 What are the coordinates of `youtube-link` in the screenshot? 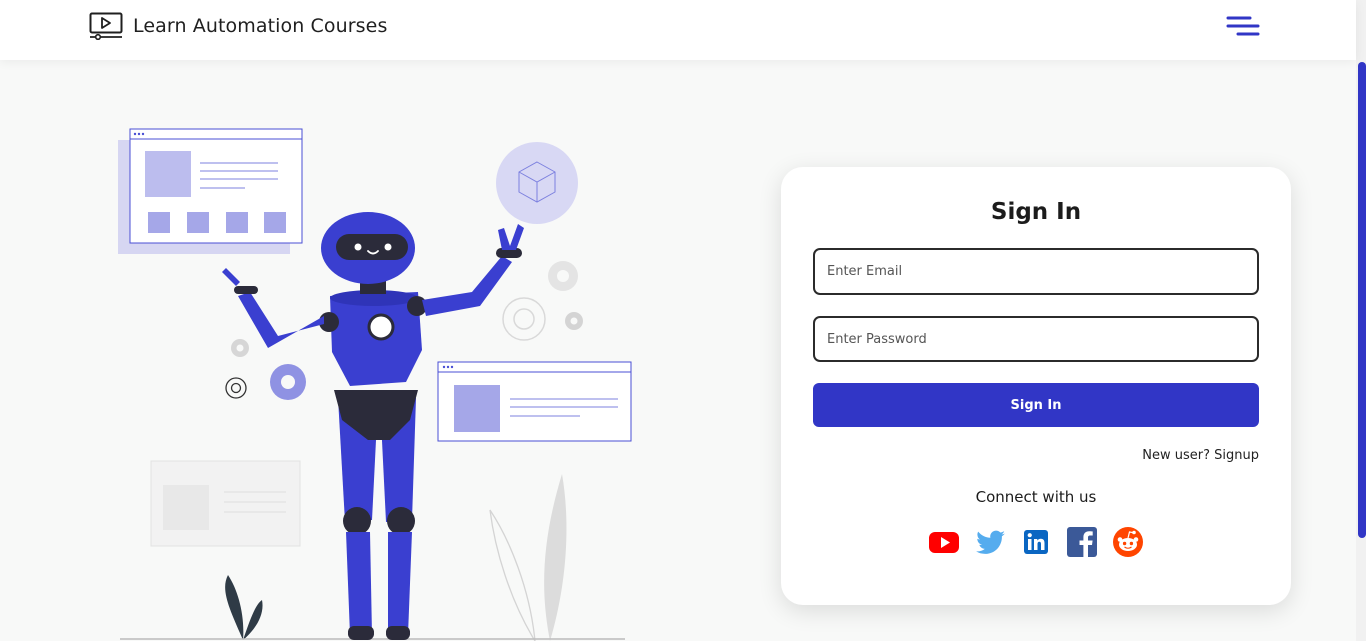 It's located at (944, 542).